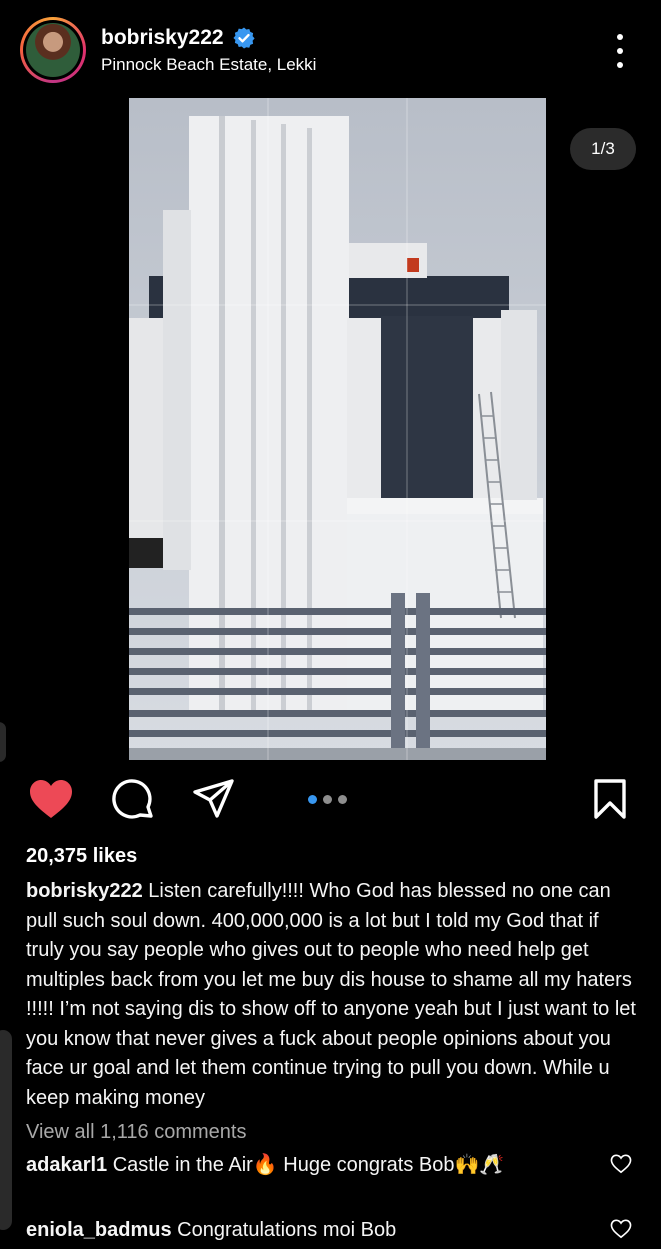 This screenshot has height=1249, width=661. I want to click on edge-handle-lower, so click(6, 1130).